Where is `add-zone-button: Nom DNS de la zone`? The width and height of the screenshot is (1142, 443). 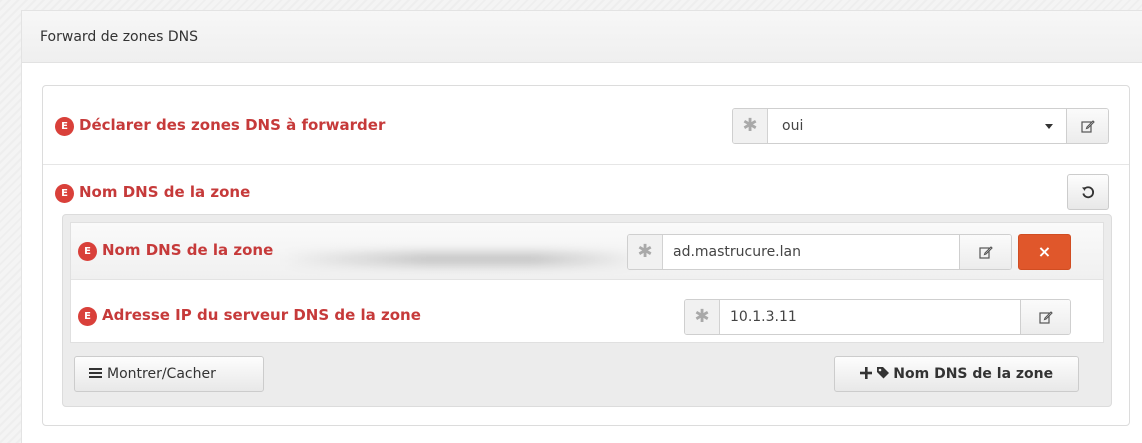 add-zone-button: Nom DNS de la zone is located at coordinates (956, 374).